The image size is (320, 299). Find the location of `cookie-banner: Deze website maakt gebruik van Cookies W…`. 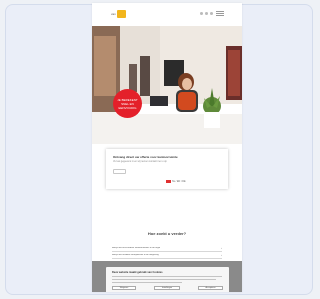

cookie-banner: Deze website maakt gebruik van Cookies W… is located at coordinates (167, 279).